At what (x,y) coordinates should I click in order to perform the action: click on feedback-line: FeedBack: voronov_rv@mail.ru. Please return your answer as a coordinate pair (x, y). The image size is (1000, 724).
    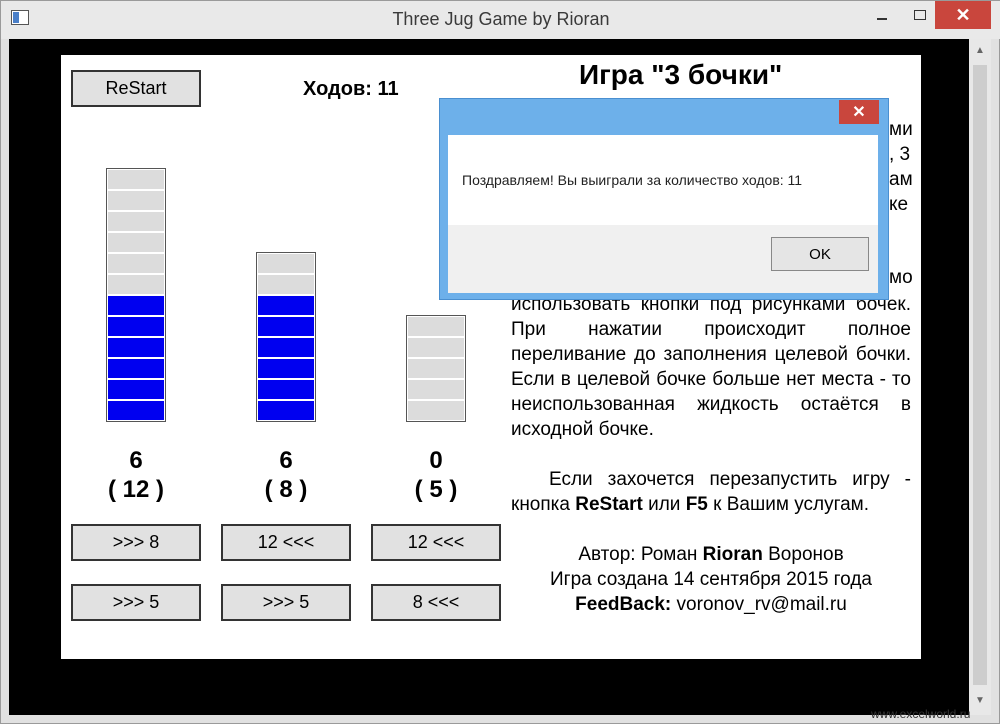
    Looking at the image, I should click on (711, 604).